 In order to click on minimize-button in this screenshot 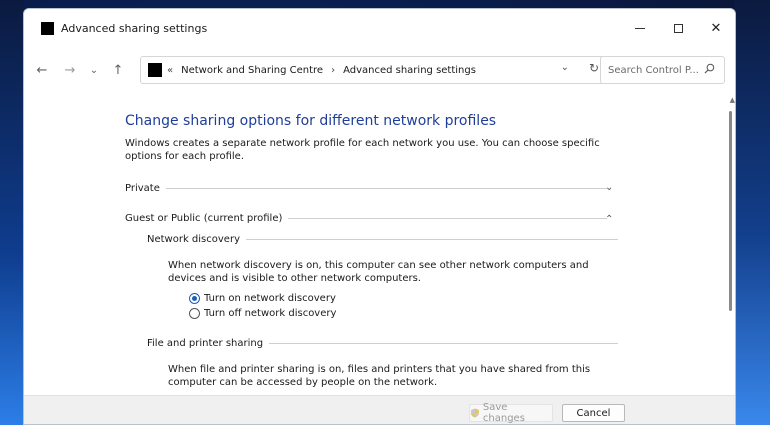, I will do `click(640, 28)`.